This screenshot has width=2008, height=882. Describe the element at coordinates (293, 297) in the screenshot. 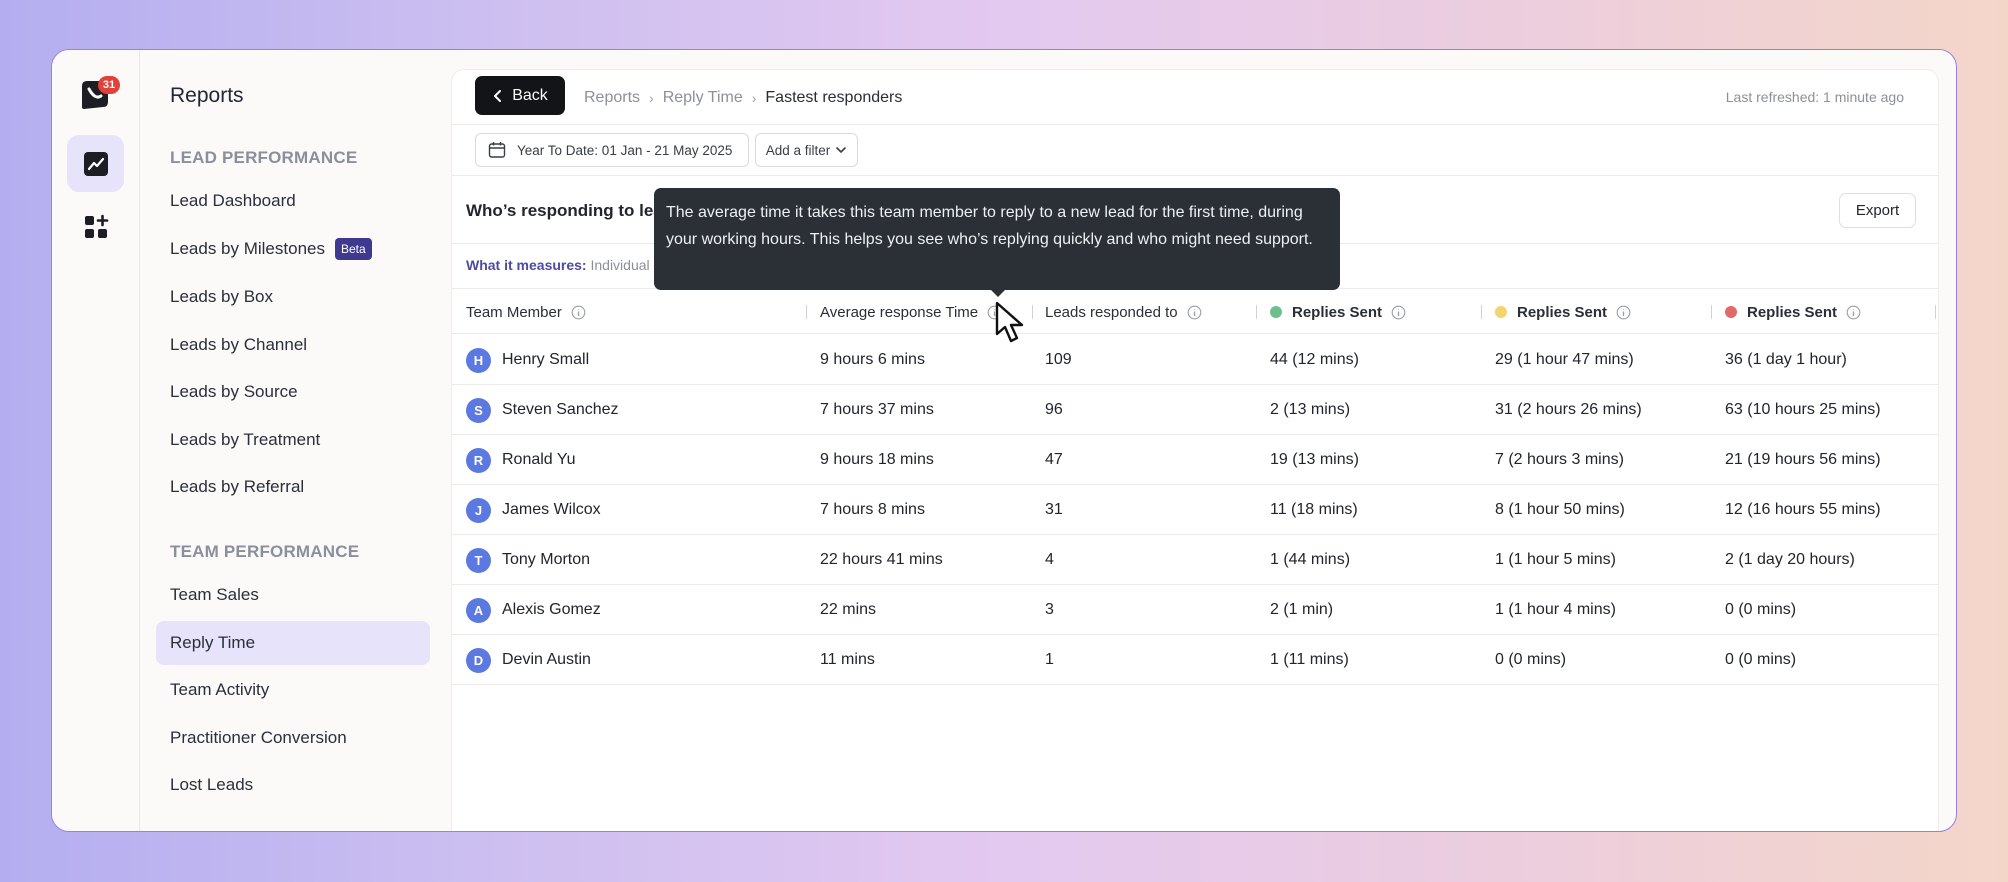

I see `sidebar-item-leads-by-box: Leads by Box` at that location.